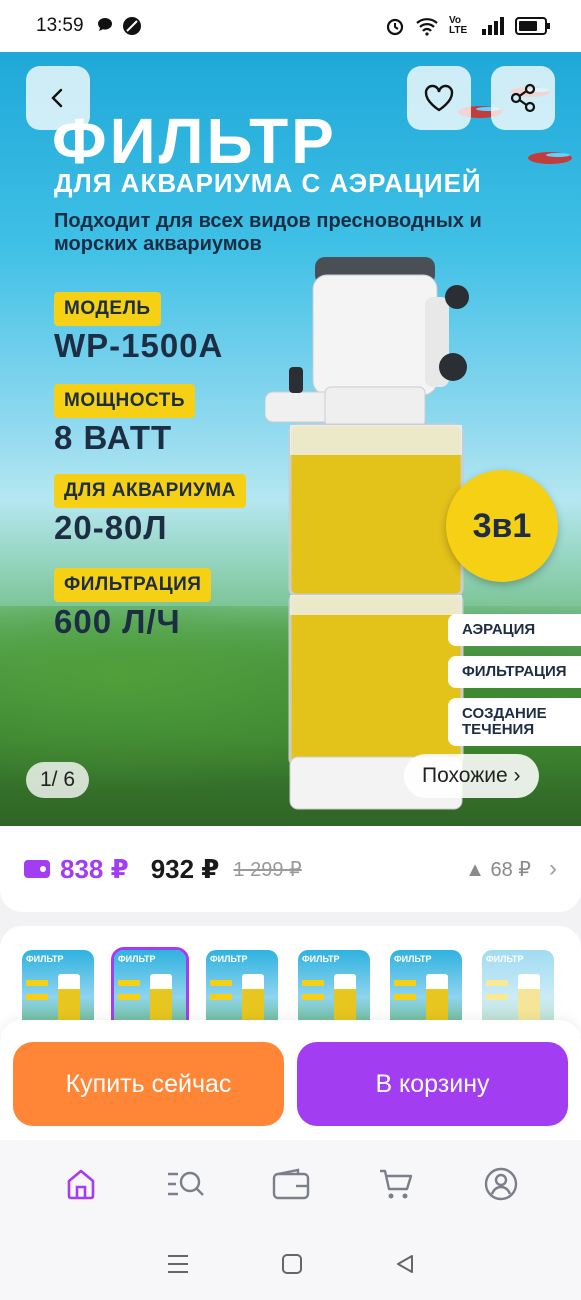 The width and height of the screenshot is (581, 1300). What do you see at coordinates (107, 309) in the screenshot?
I see `spec-label-model: МОДЕЛЬ` at bounding box center [107, 309].